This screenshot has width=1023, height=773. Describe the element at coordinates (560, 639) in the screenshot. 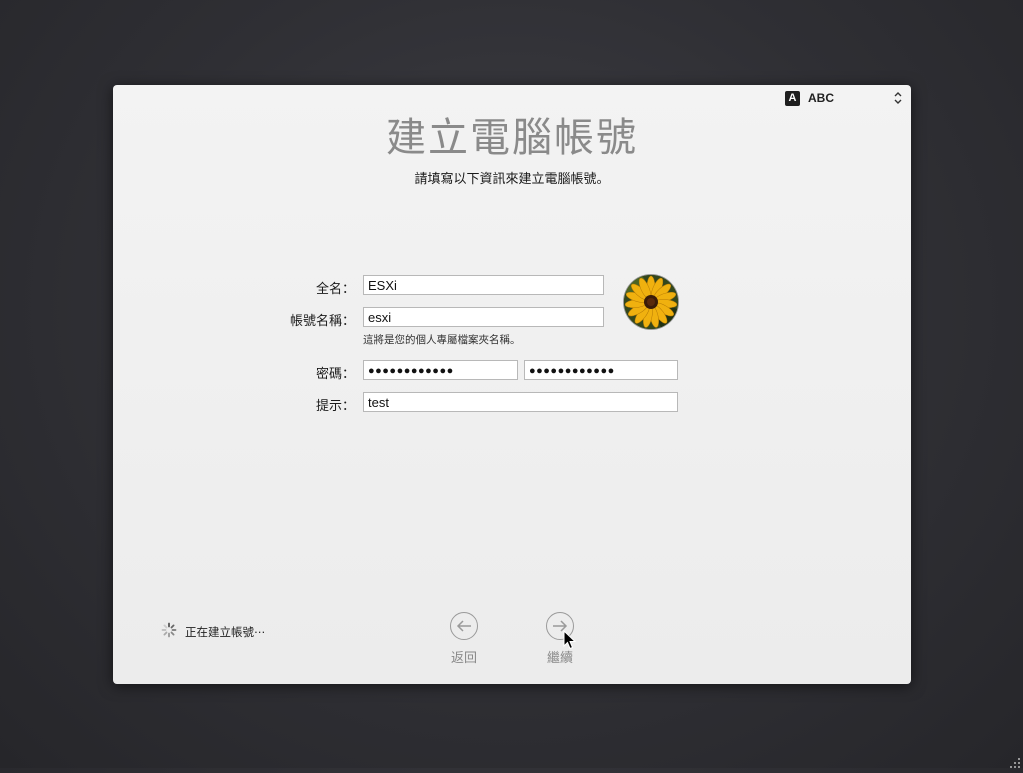

I see `continue-button: 繼續` at that location.